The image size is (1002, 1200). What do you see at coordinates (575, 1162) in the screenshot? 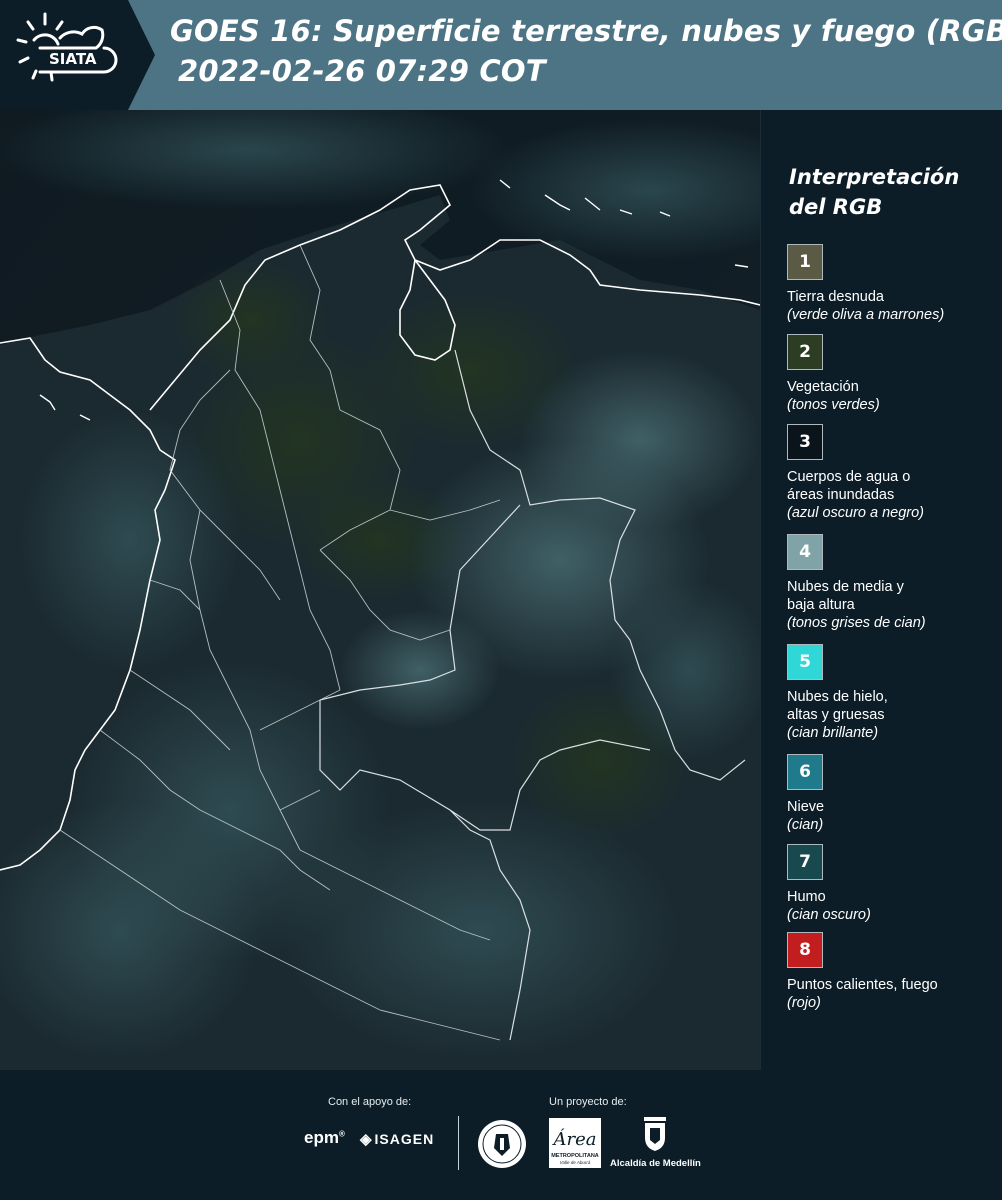
I see `svg-text: Valle de Aburrá` at bounding box center [575, 1162].